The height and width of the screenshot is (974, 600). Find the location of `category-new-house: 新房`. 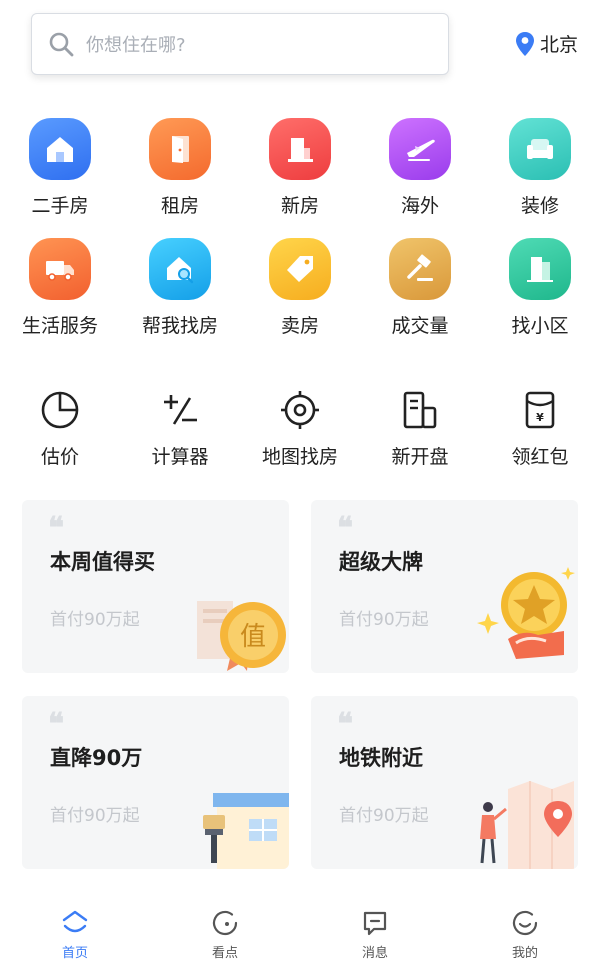

category-new-house: 新房 is located at coordinates (300, 178).